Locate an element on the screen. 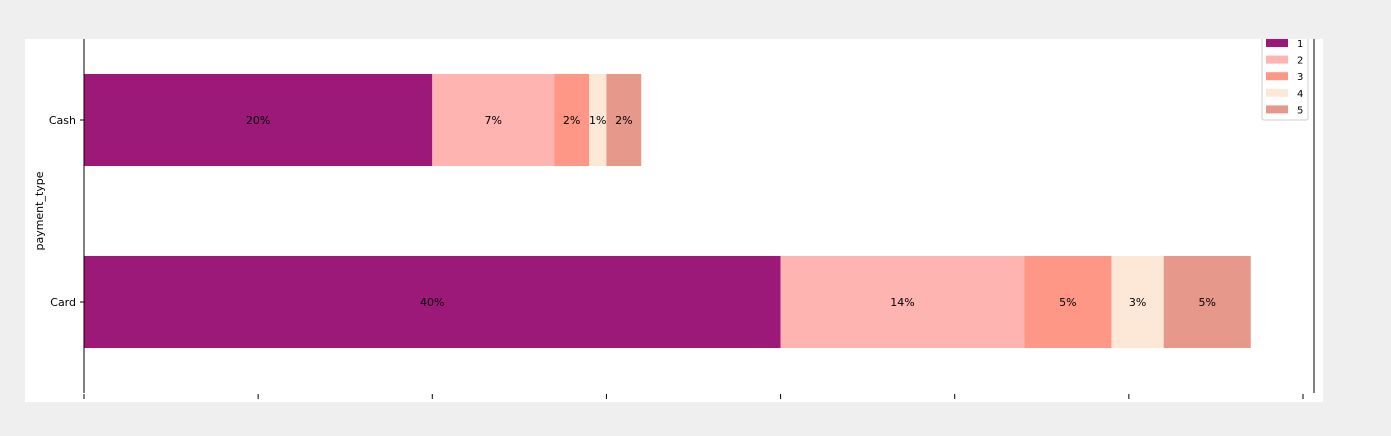 This screenshot has height=436, width=1391. y-tick-label-card: Card is located at coordinates (63, 302).